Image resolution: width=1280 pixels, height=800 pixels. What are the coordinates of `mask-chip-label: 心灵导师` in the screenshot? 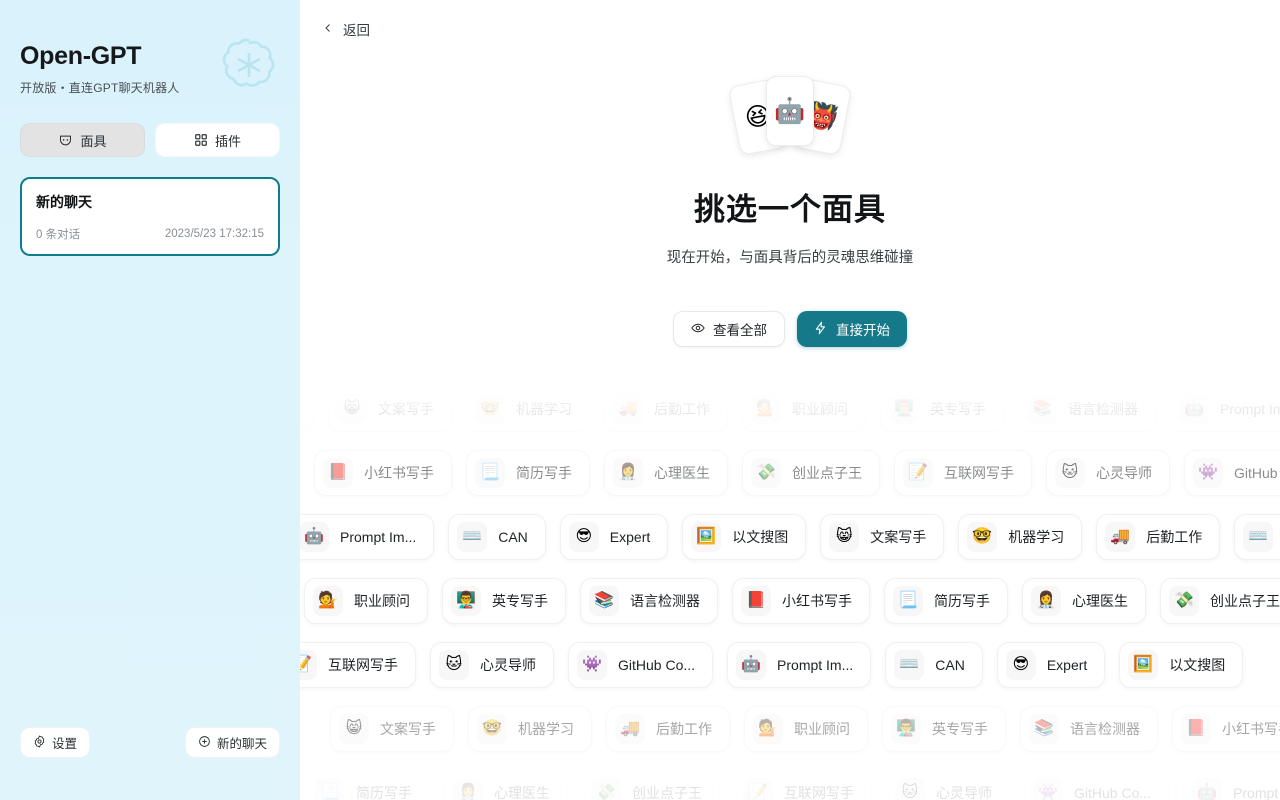 It's located at (508, 665).